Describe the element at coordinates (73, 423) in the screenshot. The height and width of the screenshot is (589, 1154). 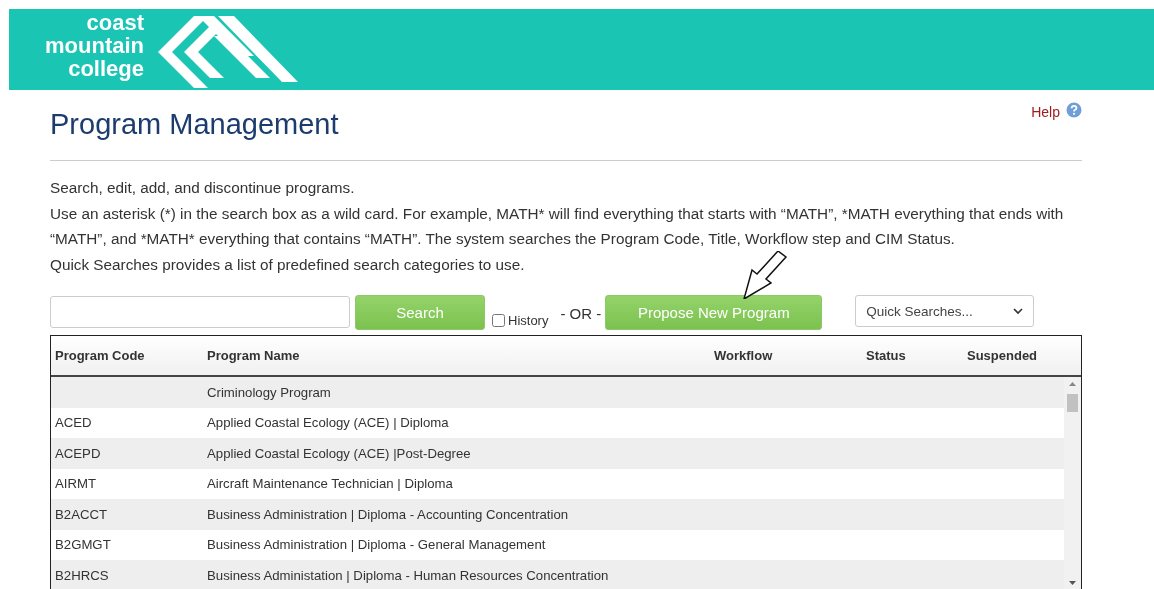
I see `program-code: ACED` at that location.